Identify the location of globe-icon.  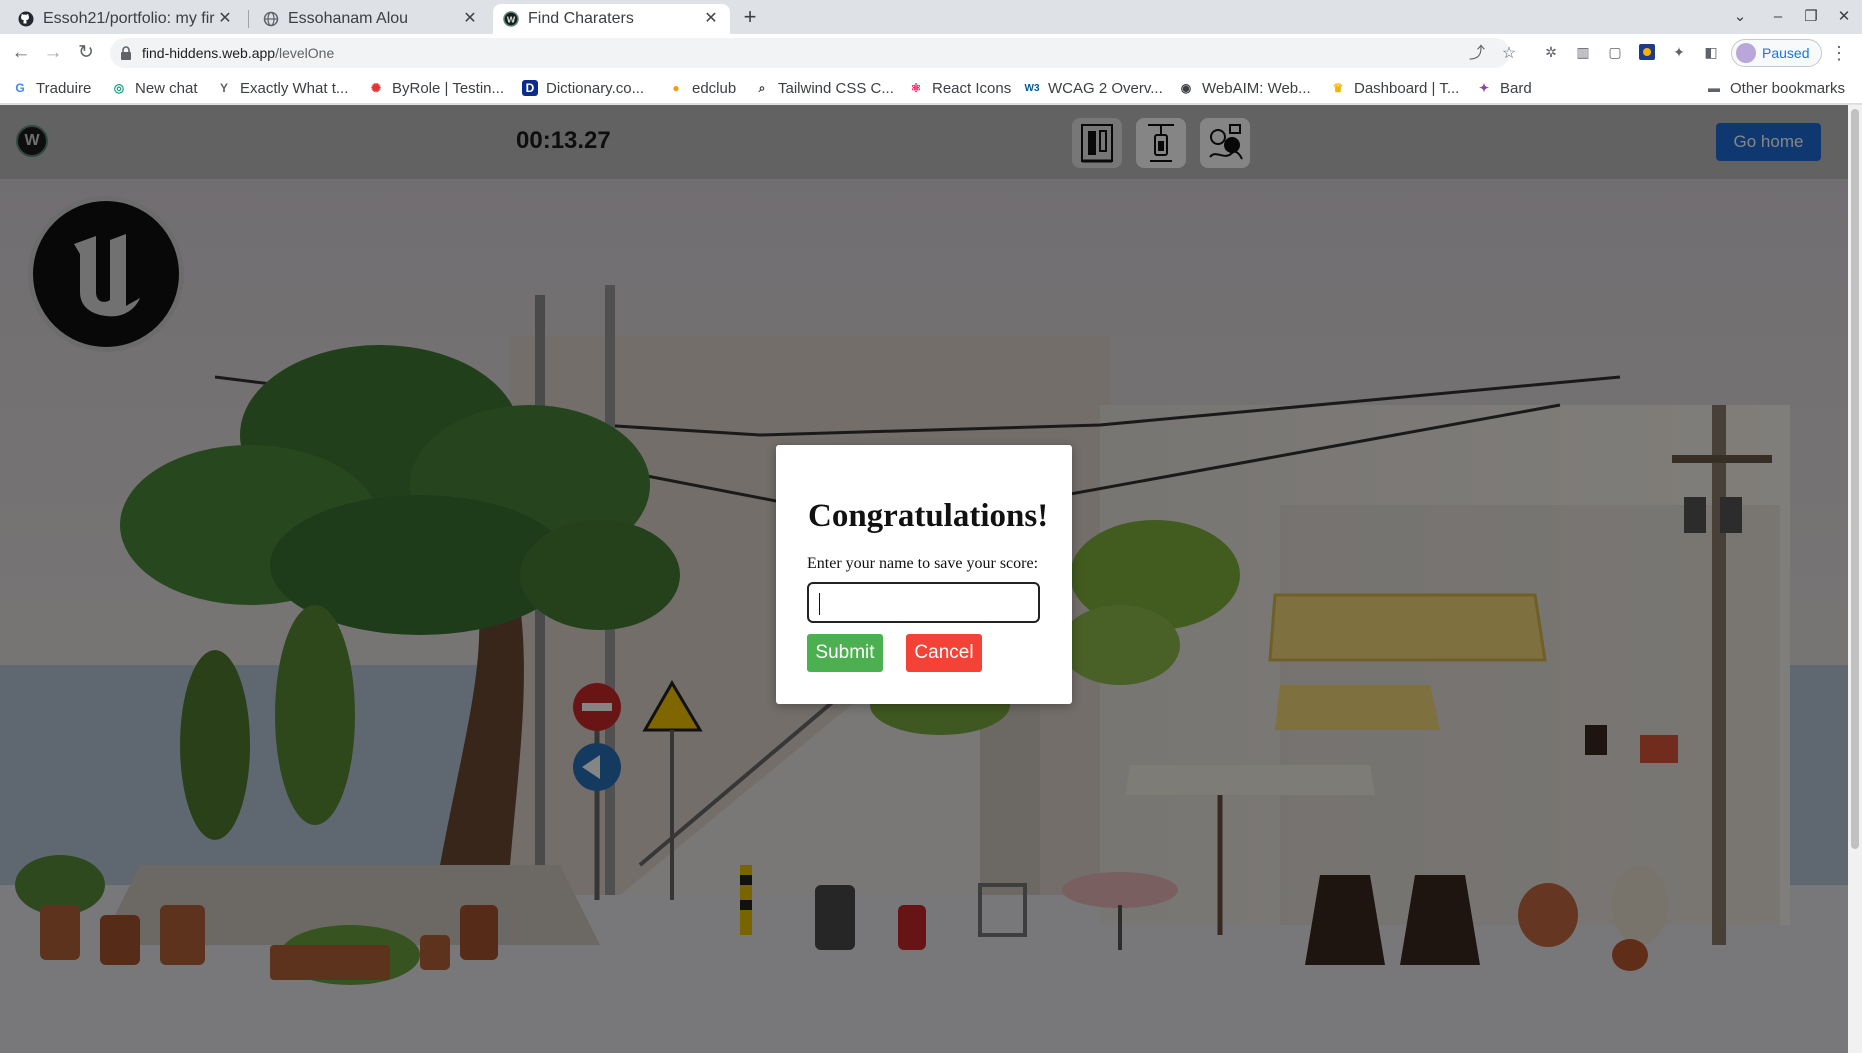
(271, 19).